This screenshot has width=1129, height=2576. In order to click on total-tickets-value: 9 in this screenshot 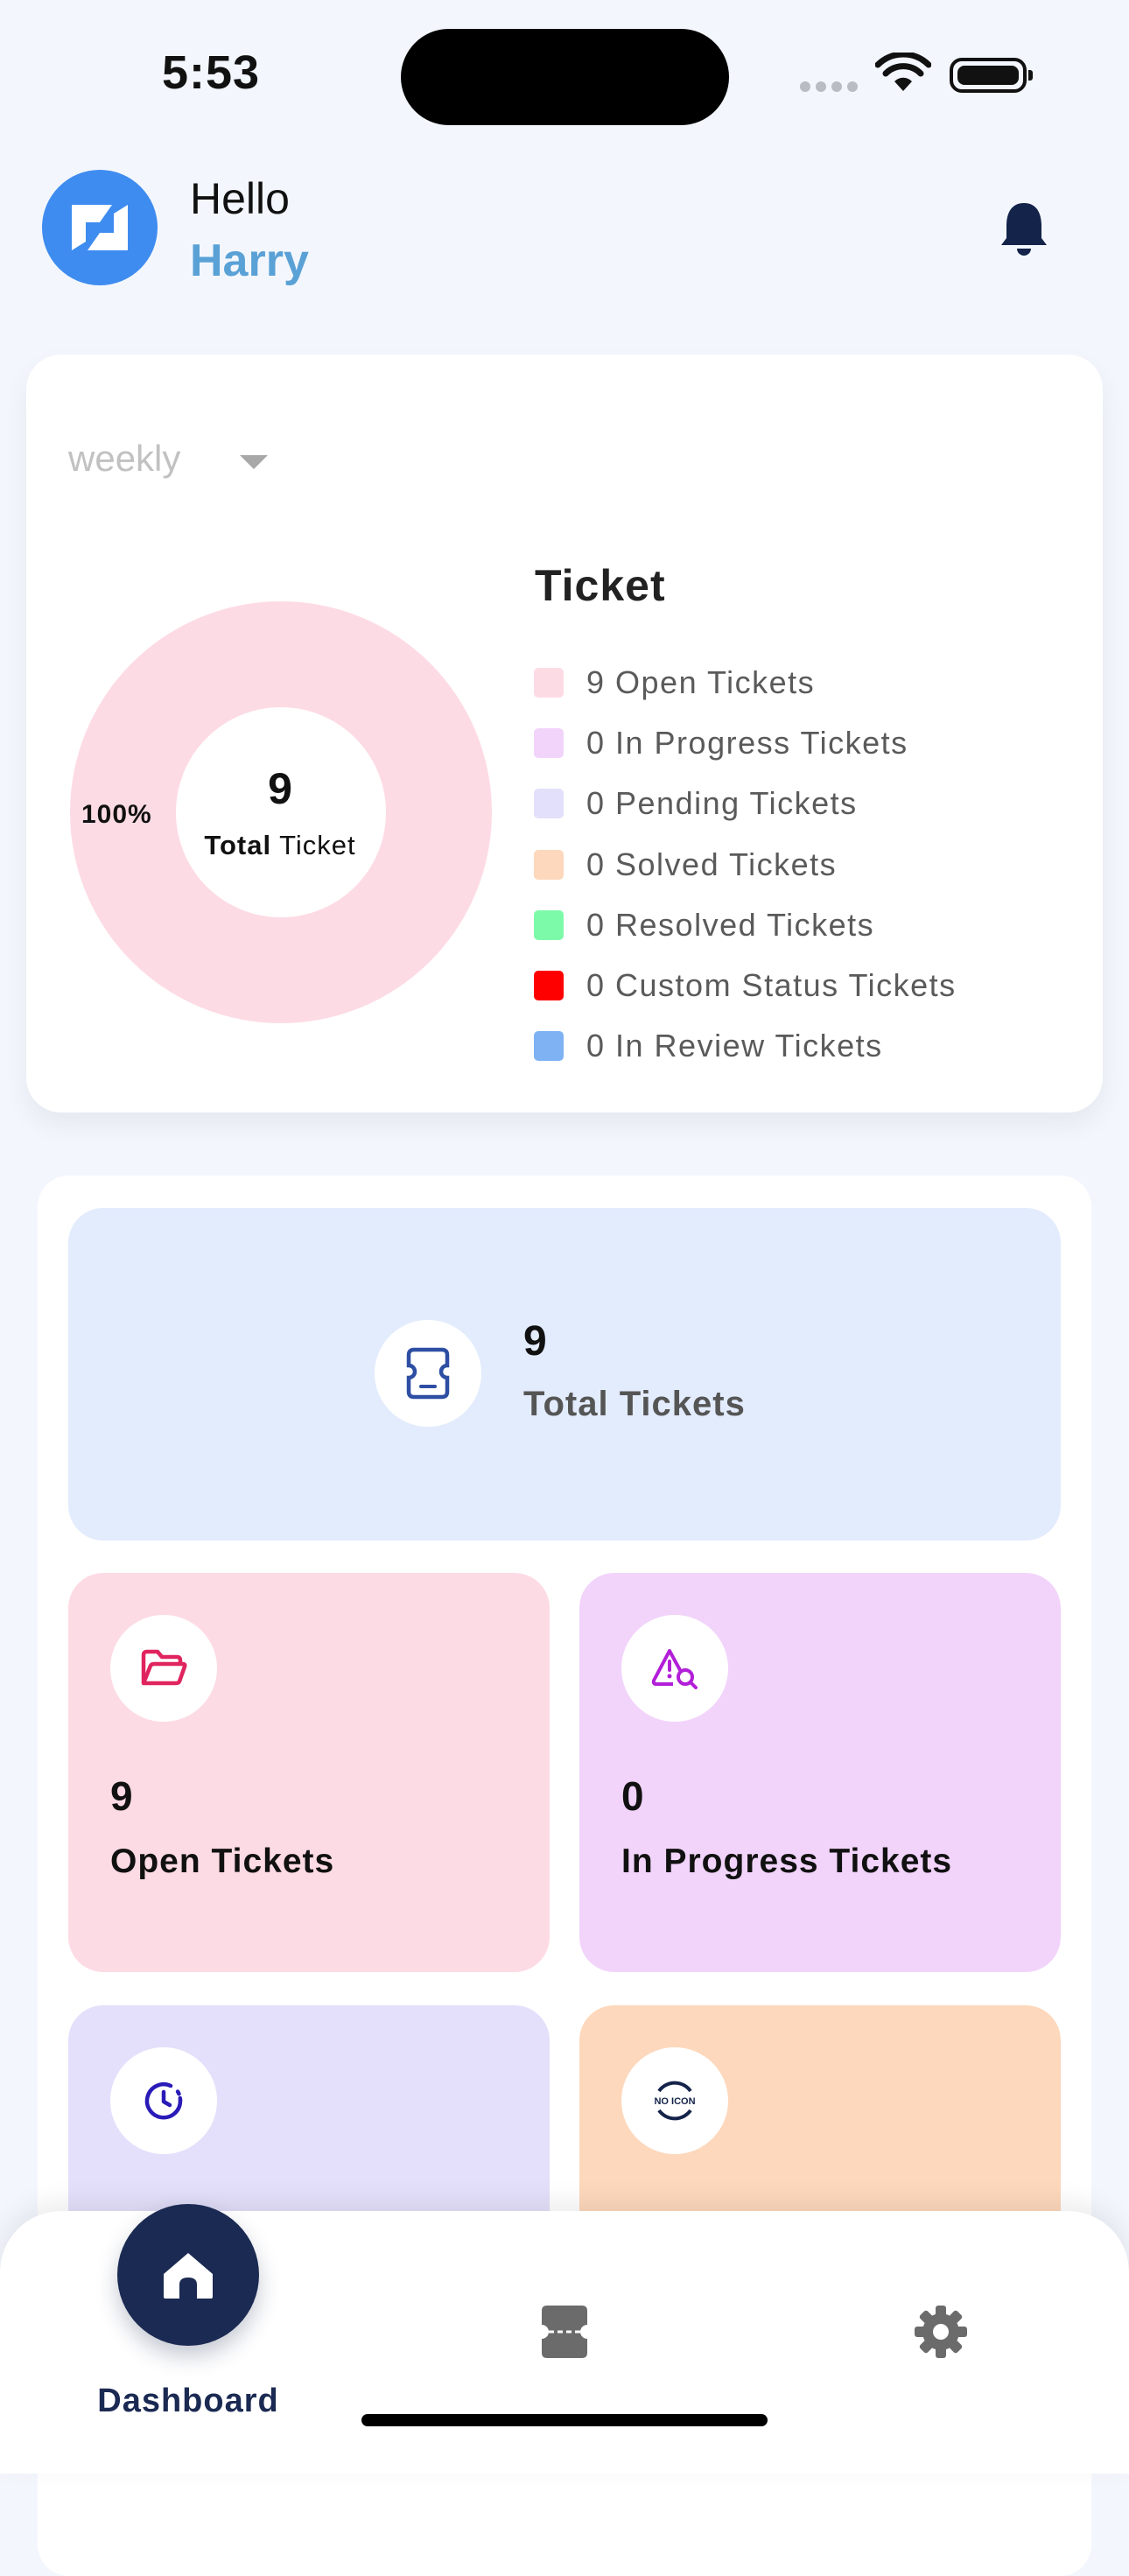, I will do `click(535, 1341)`.